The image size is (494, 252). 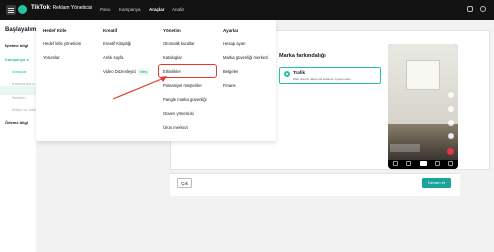 What do you see at coordinates (395, 163) in the screenshot?
I see `home-icon` at bounding box center [395, 163].